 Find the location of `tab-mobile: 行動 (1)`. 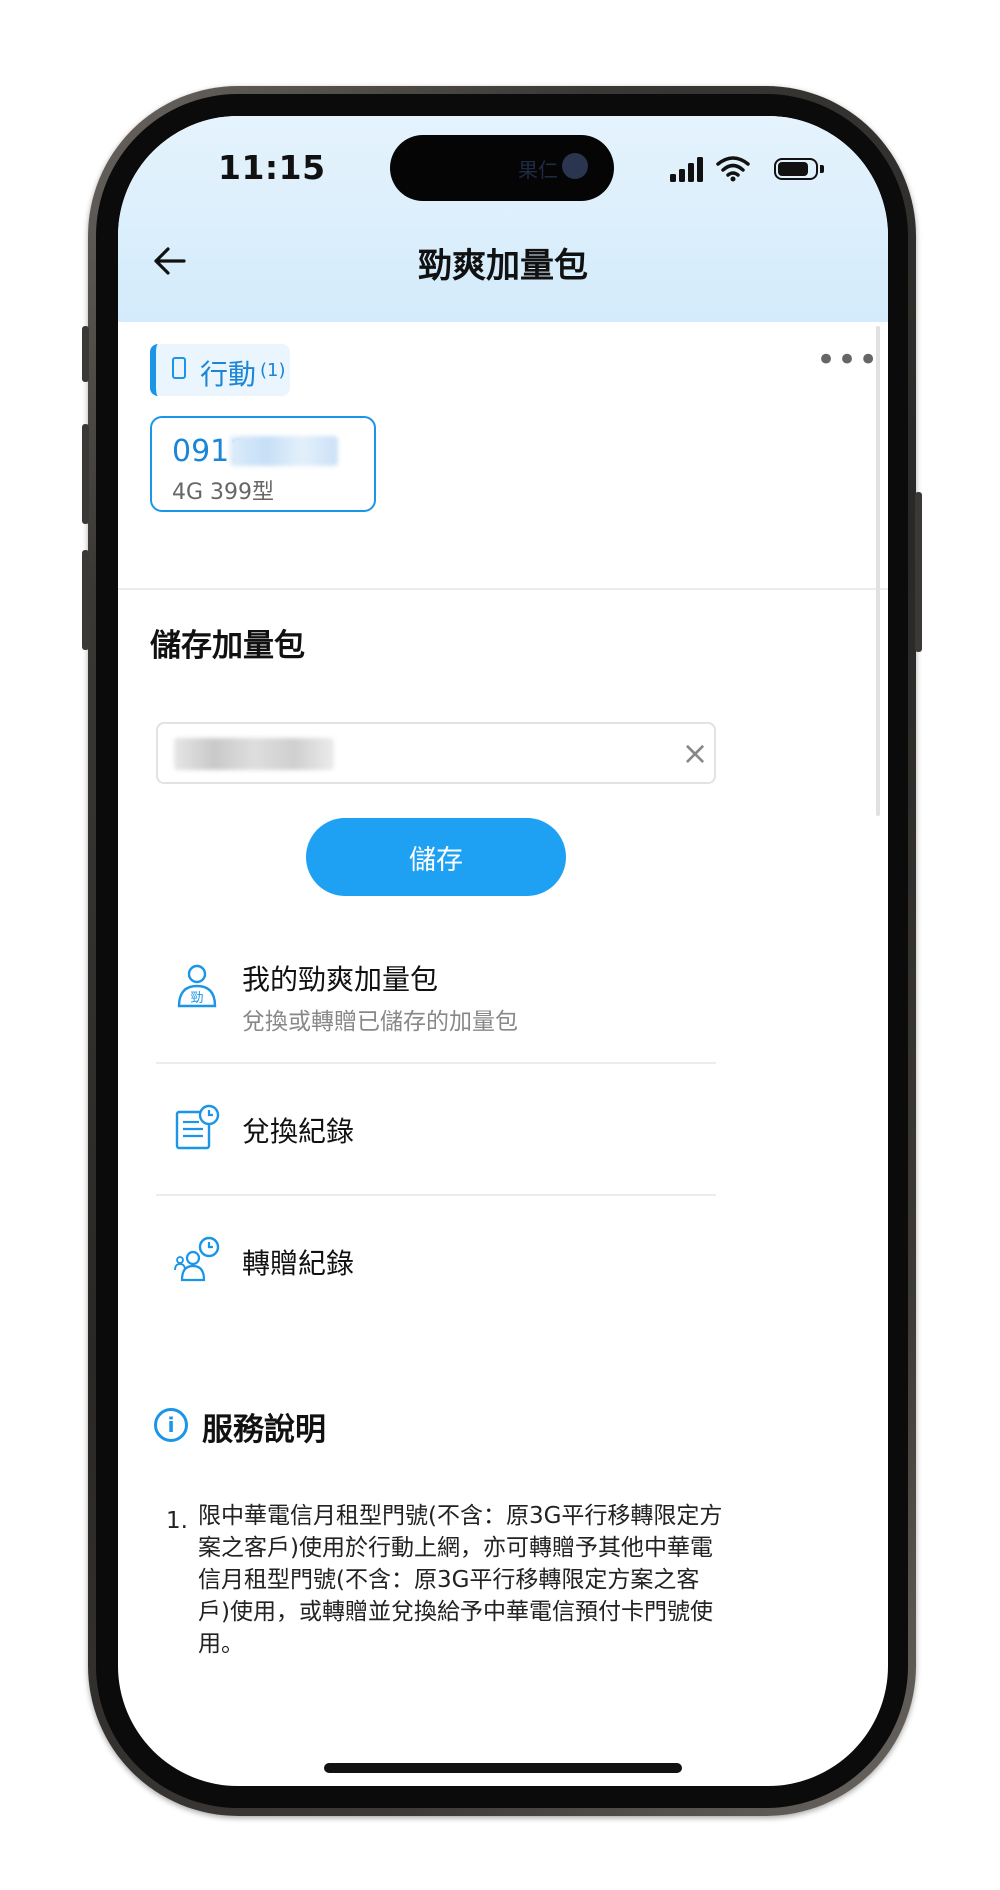

tab-mobile: 行動 (1) is located at coordinates (220, 370).